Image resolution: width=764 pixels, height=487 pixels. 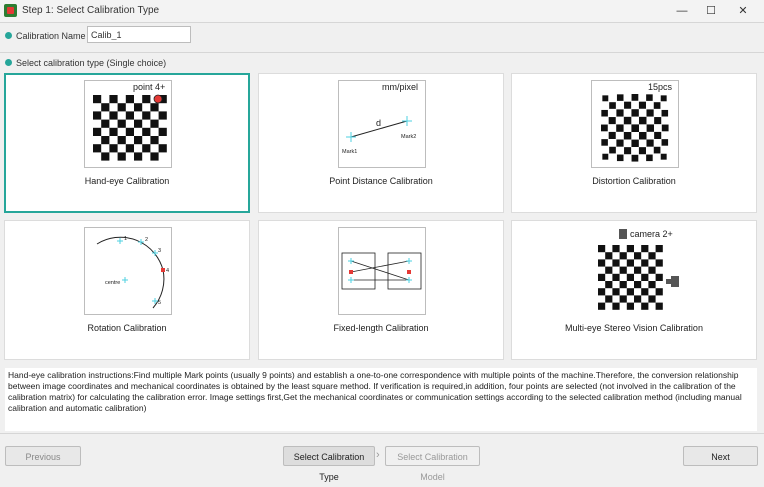 I want to click on rotation-illustration: 1 2 3 4 5 centre, so click(x=132, y=272).